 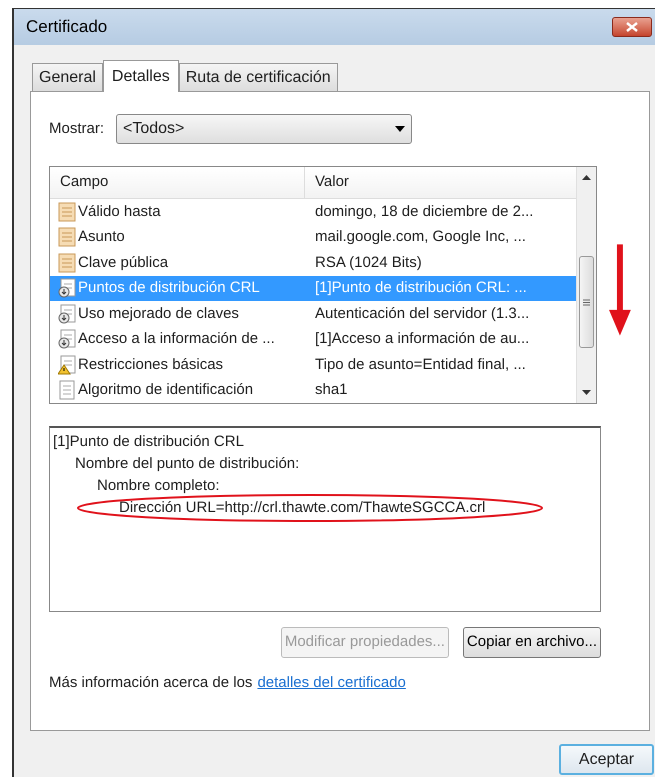 I want to click on scroll-down-icon, so click(x=587, y=392).